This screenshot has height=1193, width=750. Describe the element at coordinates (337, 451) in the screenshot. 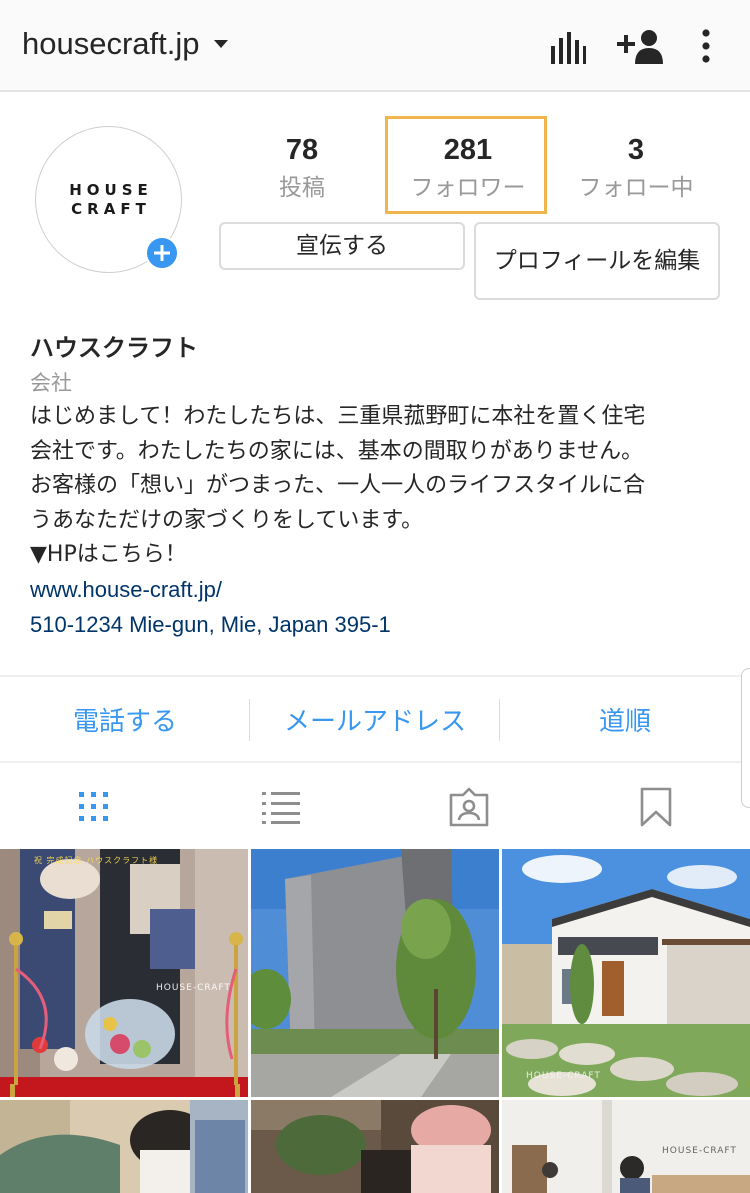

I see `bio-line: 会社です。わたしたちの家には、基本の間取りがありません。` at that location.